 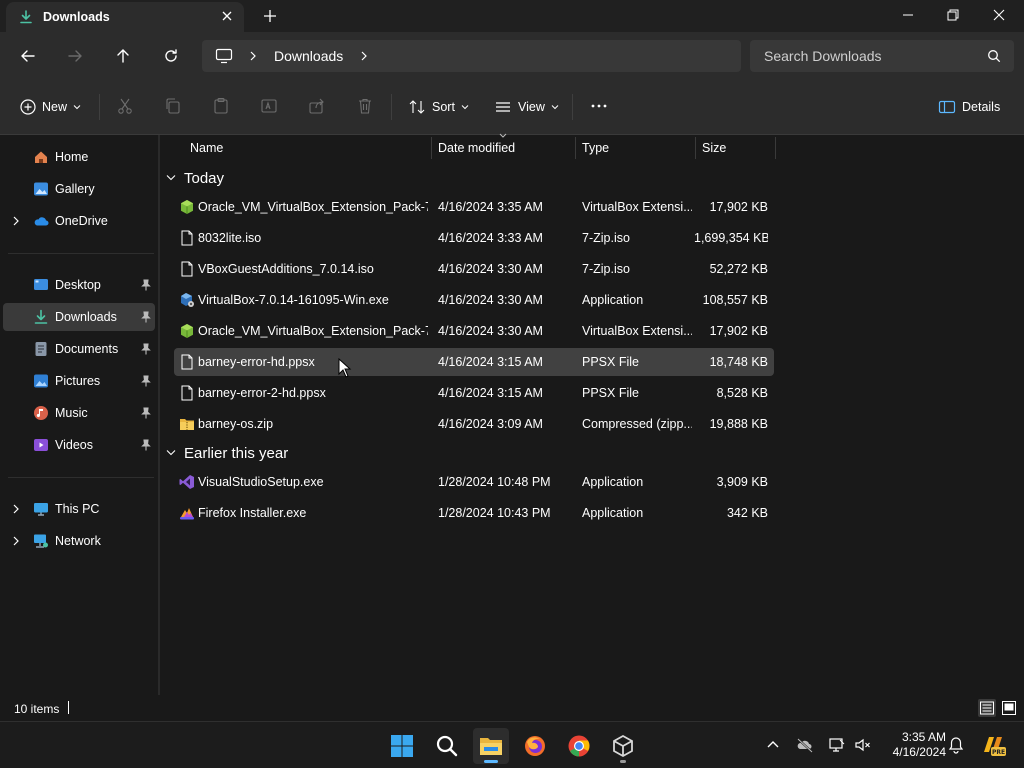 I want to click on sort-button: Sort, so click(x=438, y=107).